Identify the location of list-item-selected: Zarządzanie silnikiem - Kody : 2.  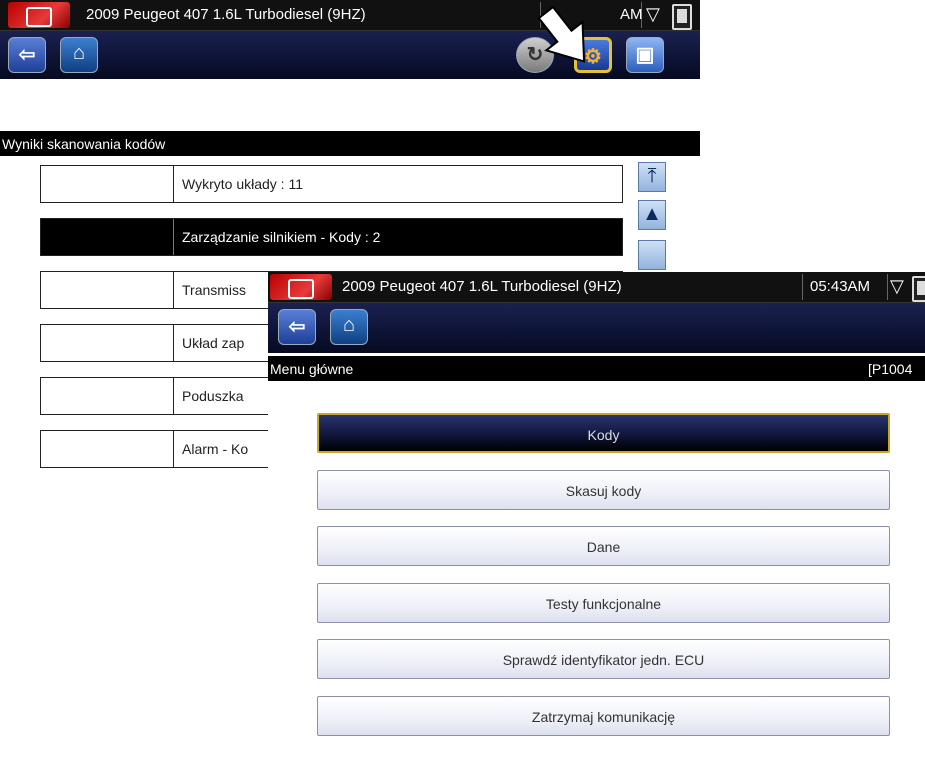
(331, 237).